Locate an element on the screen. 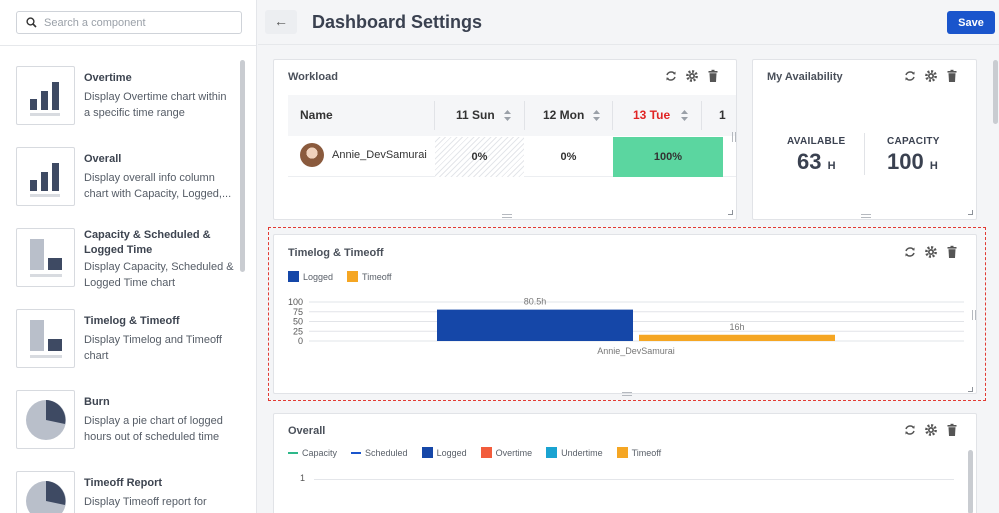  legend-item: Scheduled is located at coordinates (379, 453).